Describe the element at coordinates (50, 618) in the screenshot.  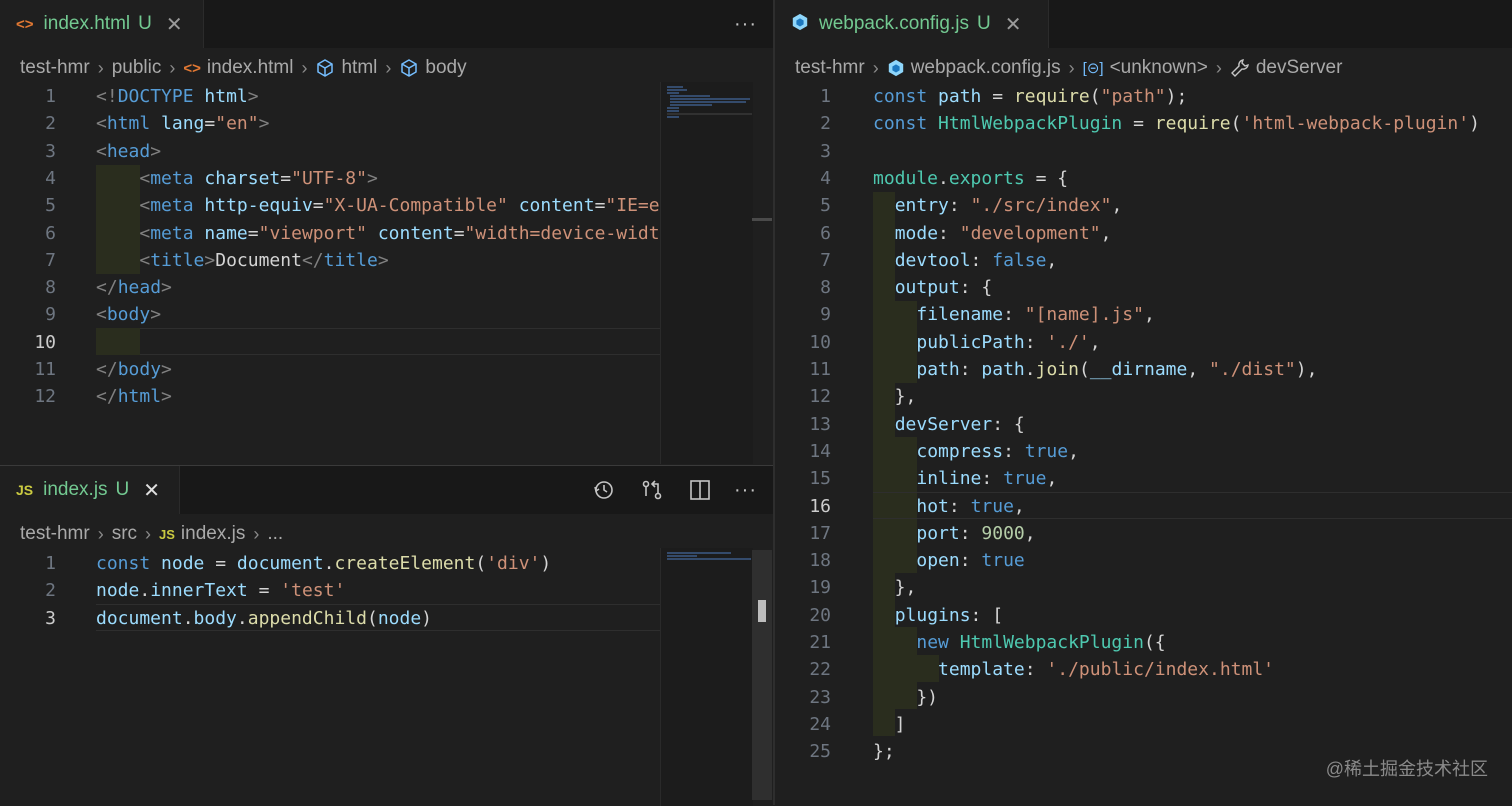
I see `line-number: 3` at that location.